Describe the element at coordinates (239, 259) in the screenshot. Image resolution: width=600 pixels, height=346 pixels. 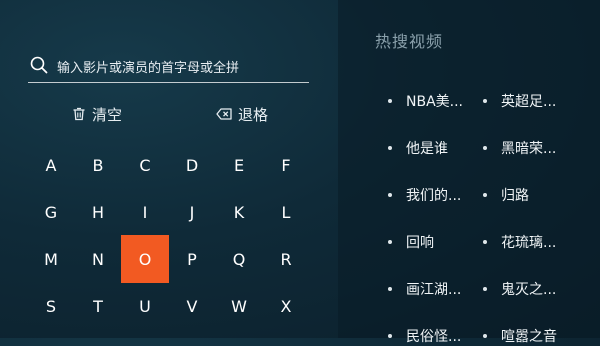
I see `key-q: Q` at that location.